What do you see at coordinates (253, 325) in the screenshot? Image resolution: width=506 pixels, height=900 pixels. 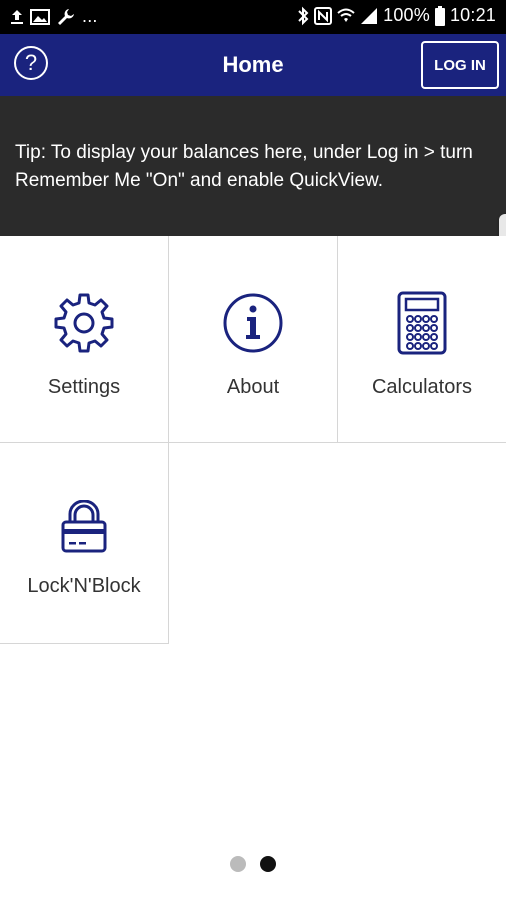 I see `info-icon` at bounding box center [253, 325].